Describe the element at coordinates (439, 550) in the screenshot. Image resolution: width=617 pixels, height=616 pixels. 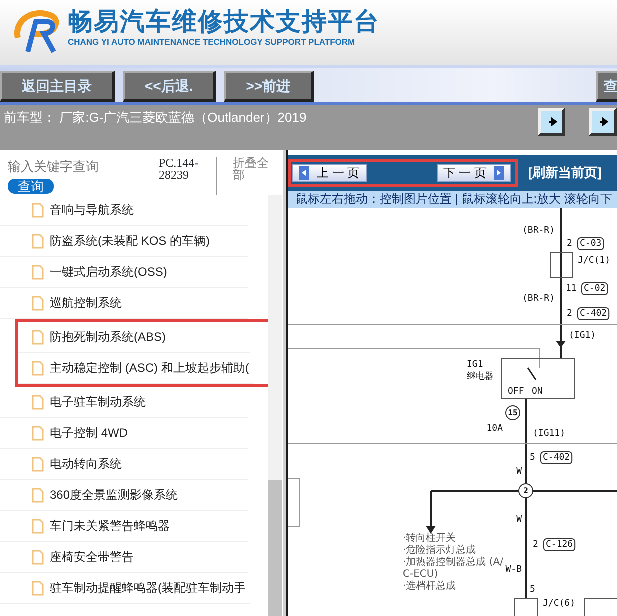
I see `diagram-note: ·危险指示灯总成` at that location.